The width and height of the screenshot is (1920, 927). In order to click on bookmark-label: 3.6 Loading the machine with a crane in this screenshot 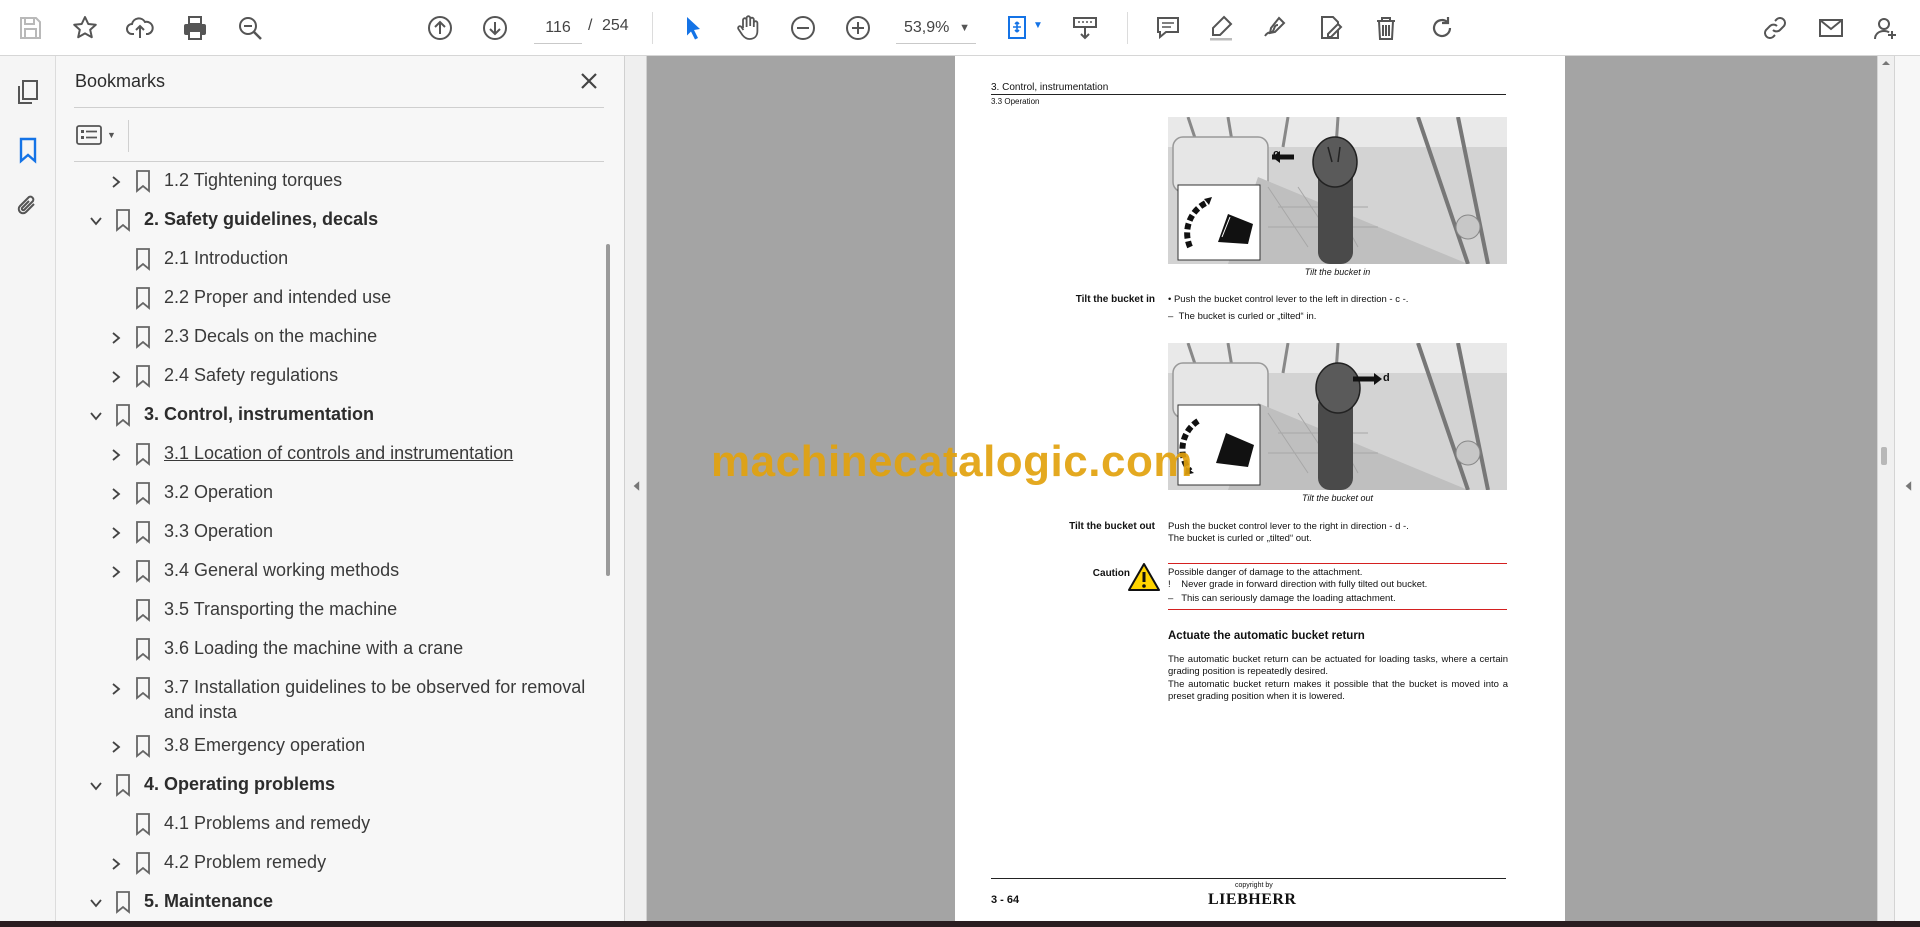, I will do `click(380, 648)`.